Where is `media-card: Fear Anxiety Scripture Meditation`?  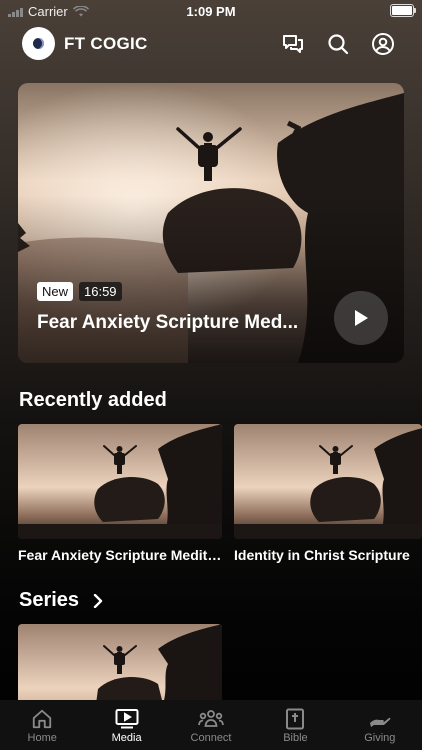 media-card: Fear Anxiety Scripture Meditation is located at coordinates (120, 493).